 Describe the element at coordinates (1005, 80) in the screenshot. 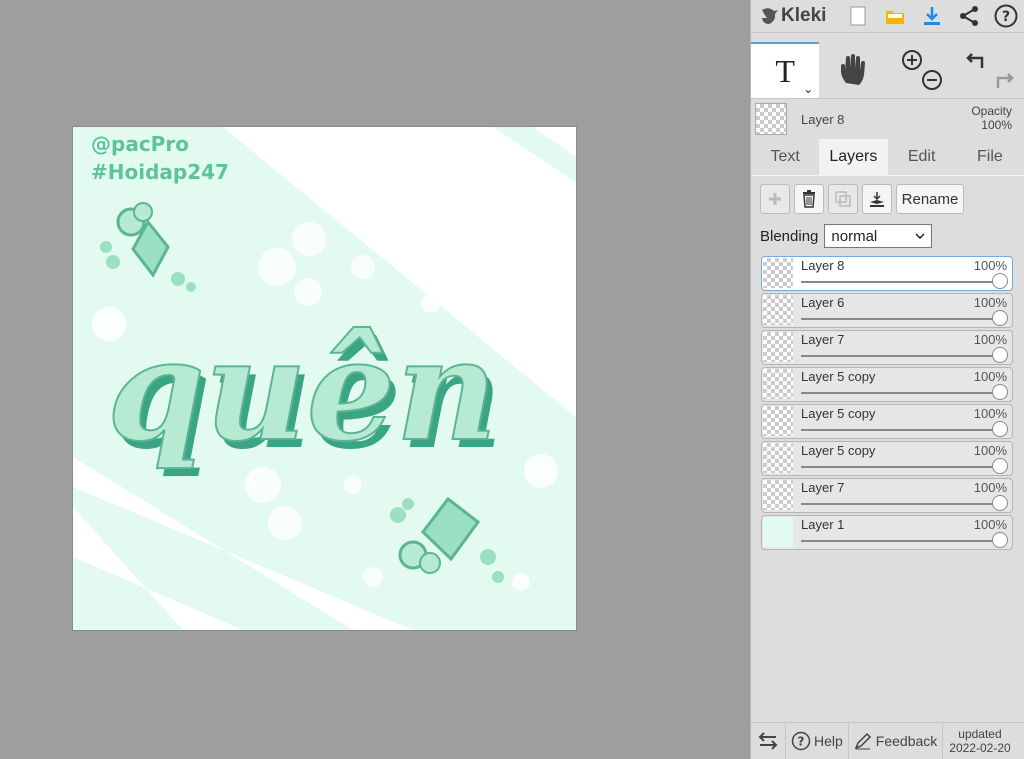

I see `redo-icon` at that location.